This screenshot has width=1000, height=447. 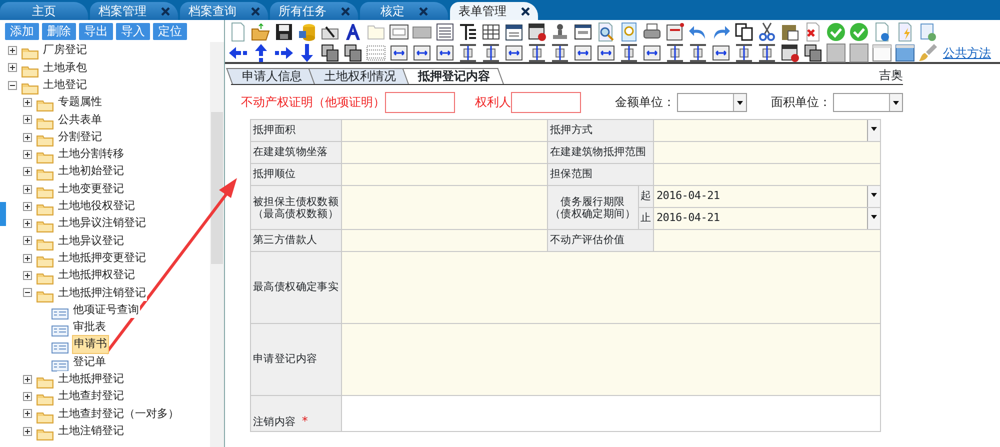 I want to click on grid-icon, so click(x=491, y=32).